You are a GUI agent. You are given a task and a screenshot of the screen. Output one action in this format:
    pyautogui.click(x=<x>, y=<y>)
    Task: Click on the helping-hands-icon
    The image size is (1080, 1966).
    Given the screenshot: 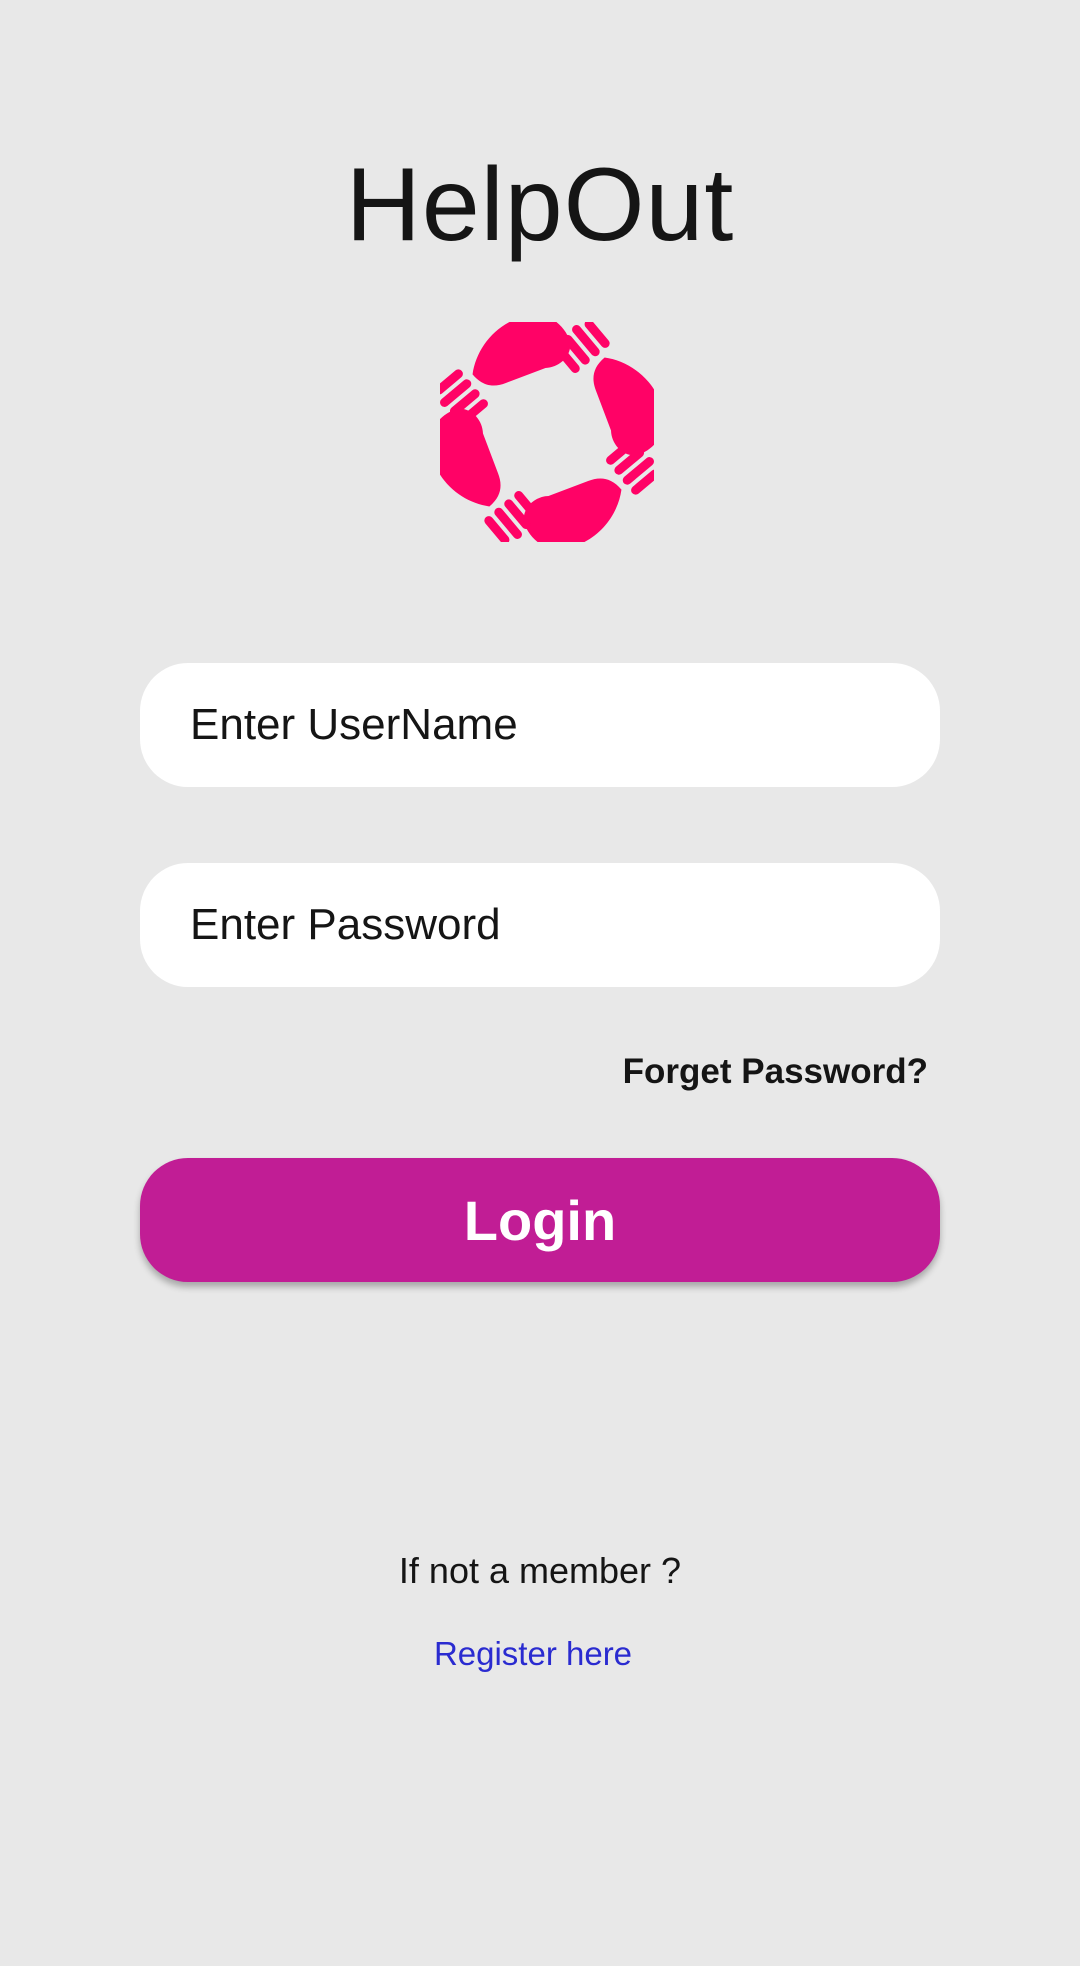 What is the action you would take?
    pyautogui.click(x=547, y=432)
    